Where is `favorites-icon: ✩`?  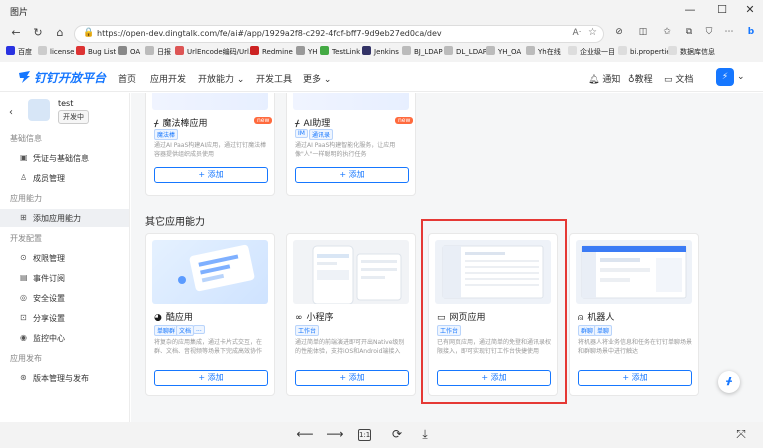
favorites-icon: ✩ is located at coordinates (667, 34).